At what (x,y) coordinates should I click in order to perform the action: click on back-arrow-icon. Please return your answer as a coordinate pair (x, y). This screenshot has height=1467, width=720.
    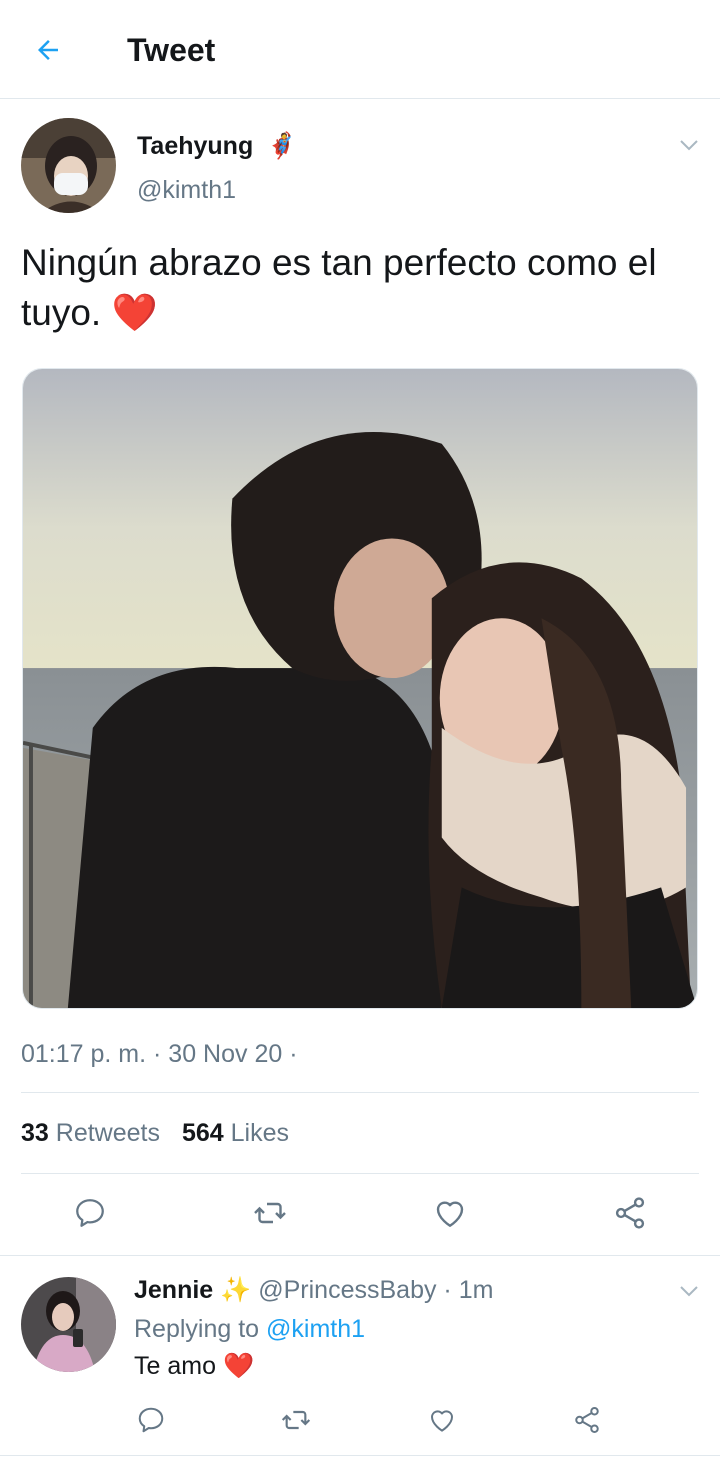
    Looking at the image, I should click on (48, 50).